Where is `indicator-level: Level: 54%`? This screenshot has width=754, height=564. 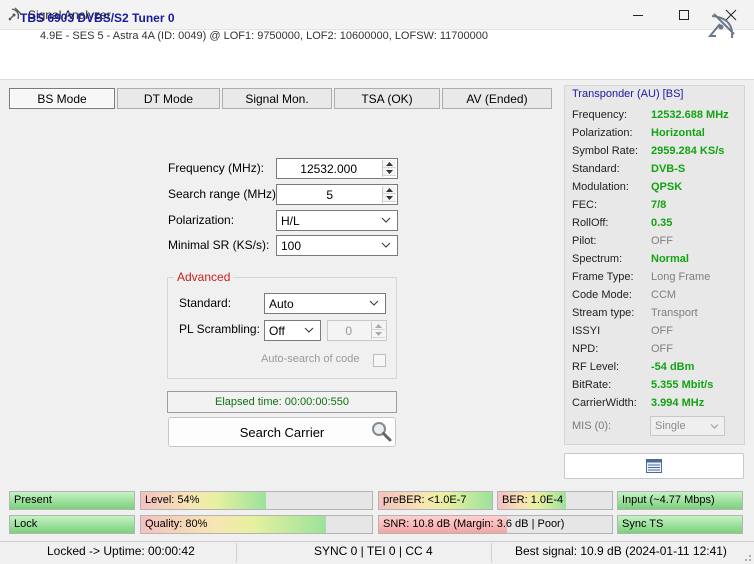 indicator-level: Level: 54% is located at coordinates (256, 500).